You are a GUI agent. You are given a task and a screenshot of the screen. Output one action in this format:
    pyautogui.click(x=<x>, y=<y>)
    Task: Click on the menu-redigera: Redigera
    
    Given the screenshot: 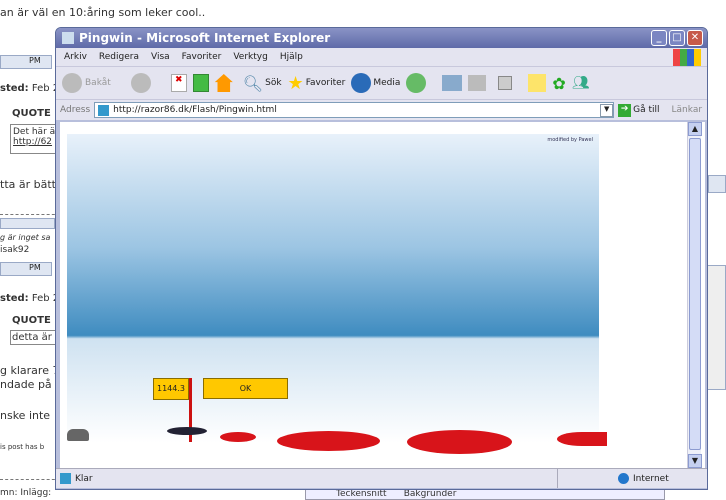 What is the action you would take?
    pyautogui.click(x=119, y=57)
    